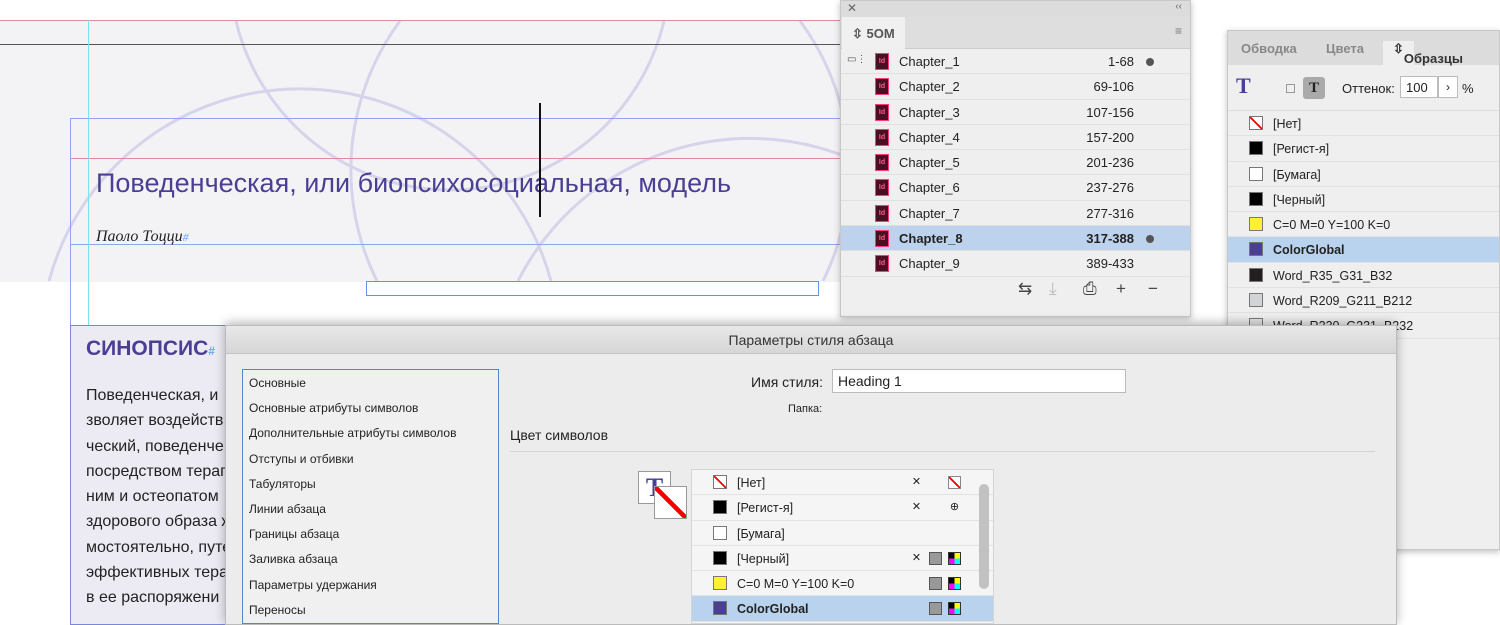 Image resolution: width=1500 pixels, height=625 pixels. What do you see at coordinates (1363, 149) in the screenshot?
I see `swatch-row: [Регист-я]` at bounding box center [1363, 149].